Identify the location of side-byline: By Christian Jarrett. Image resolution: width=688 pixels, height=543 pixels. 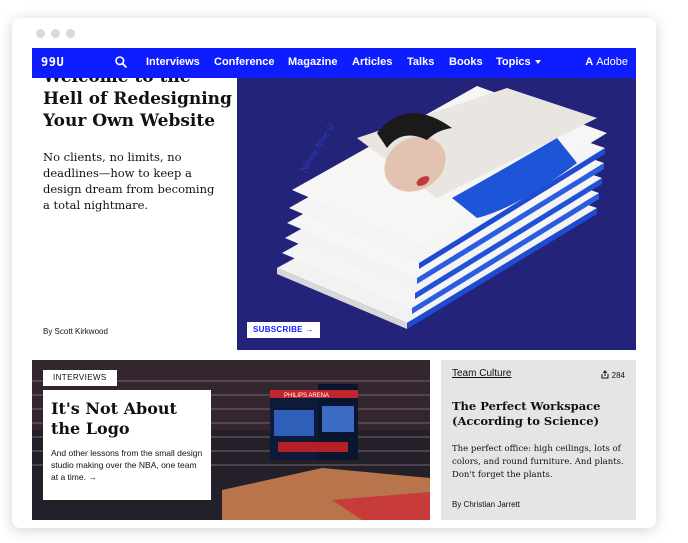
(486, 504).